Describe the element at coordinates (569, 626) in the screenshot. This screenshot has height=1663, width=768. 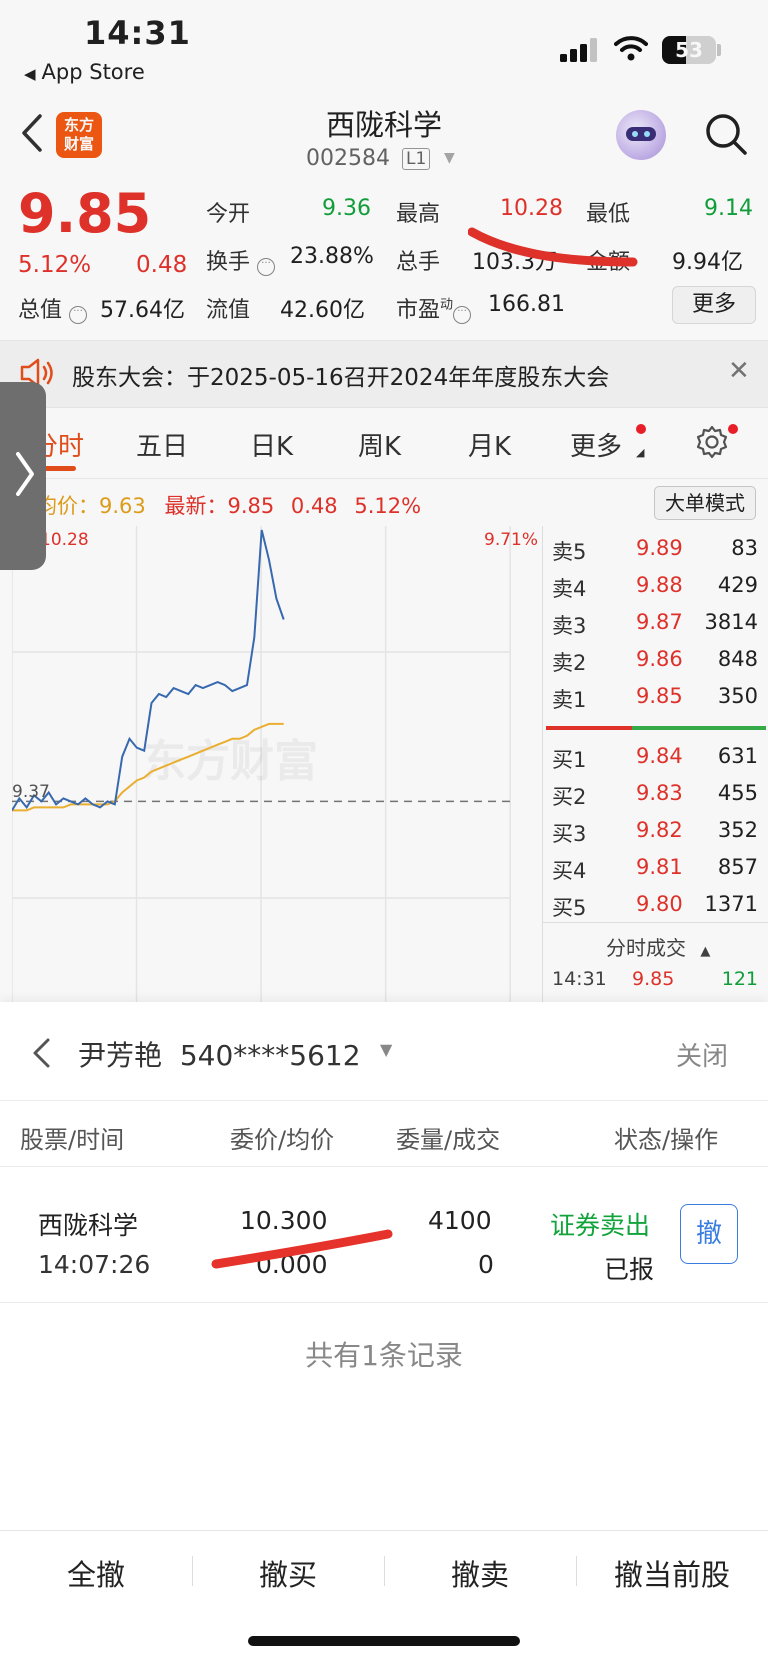
I see `ask-level-label: 卖3` at that location.